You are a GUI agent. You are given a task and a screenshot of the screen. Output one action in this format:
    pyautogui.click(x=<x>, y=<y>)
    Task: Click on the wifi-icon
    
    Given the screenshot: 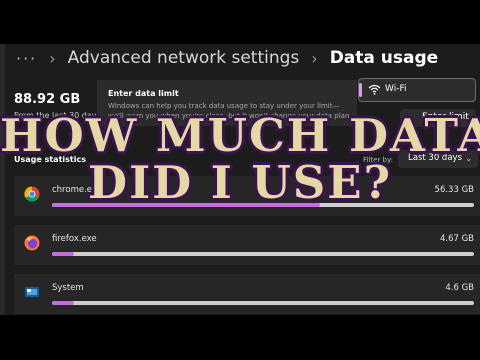 What is the action you would take?
    pyautogui.click(x=374, y=89)
    